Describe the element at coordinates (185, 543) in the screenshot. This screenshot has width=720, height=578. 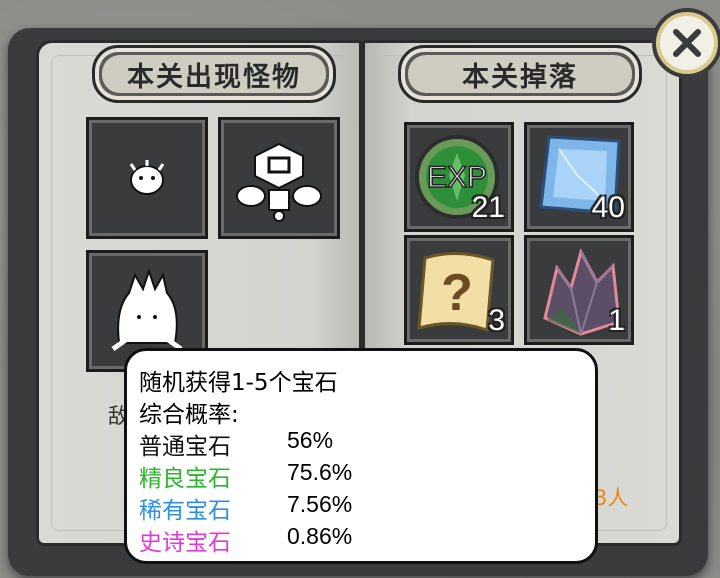
I see `gem-label-epic: 史诗宝石` at that location.